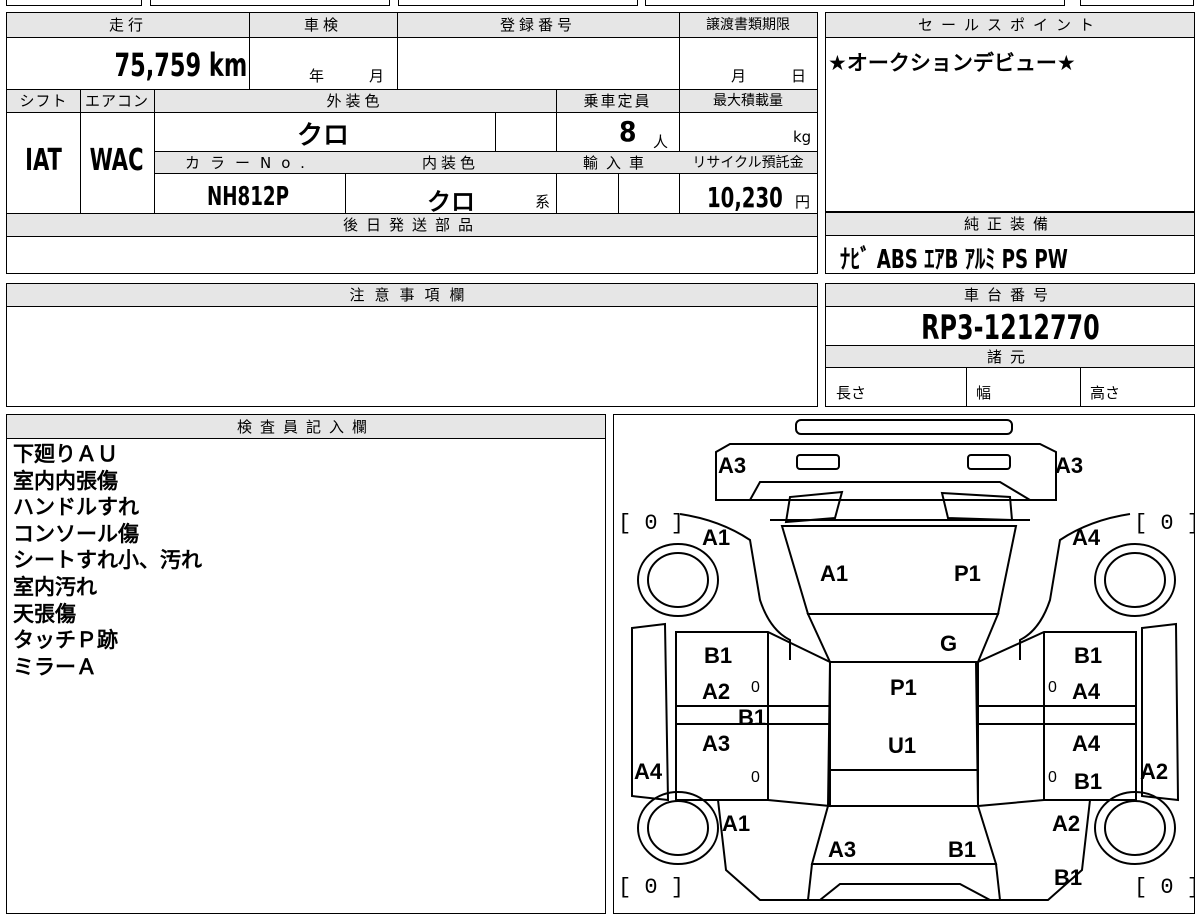 The width and height of the screenshot is (1200, 914). What do you see at coordinates (412, 345) in the screenshot?
I see `notes-box: 注意事項欄` at bounding box center [412, 345].